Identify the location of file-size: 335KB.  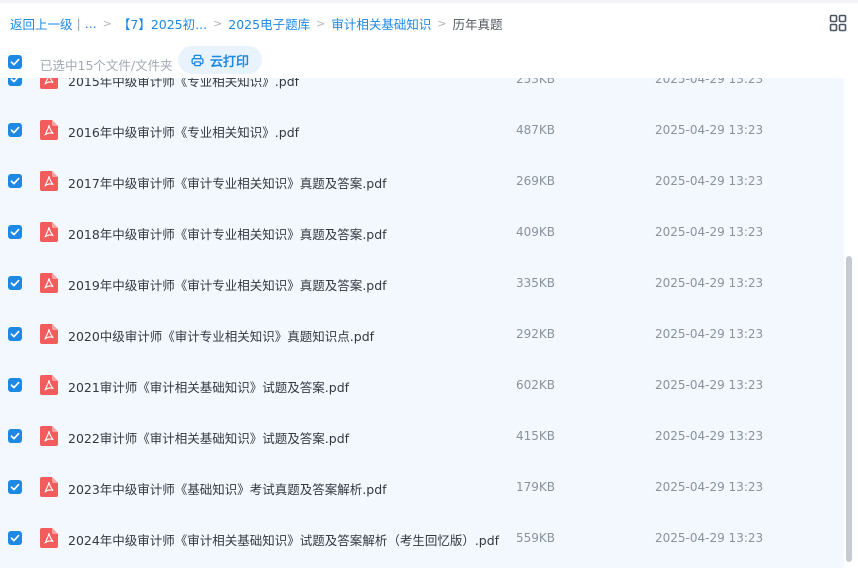
(536, 283).